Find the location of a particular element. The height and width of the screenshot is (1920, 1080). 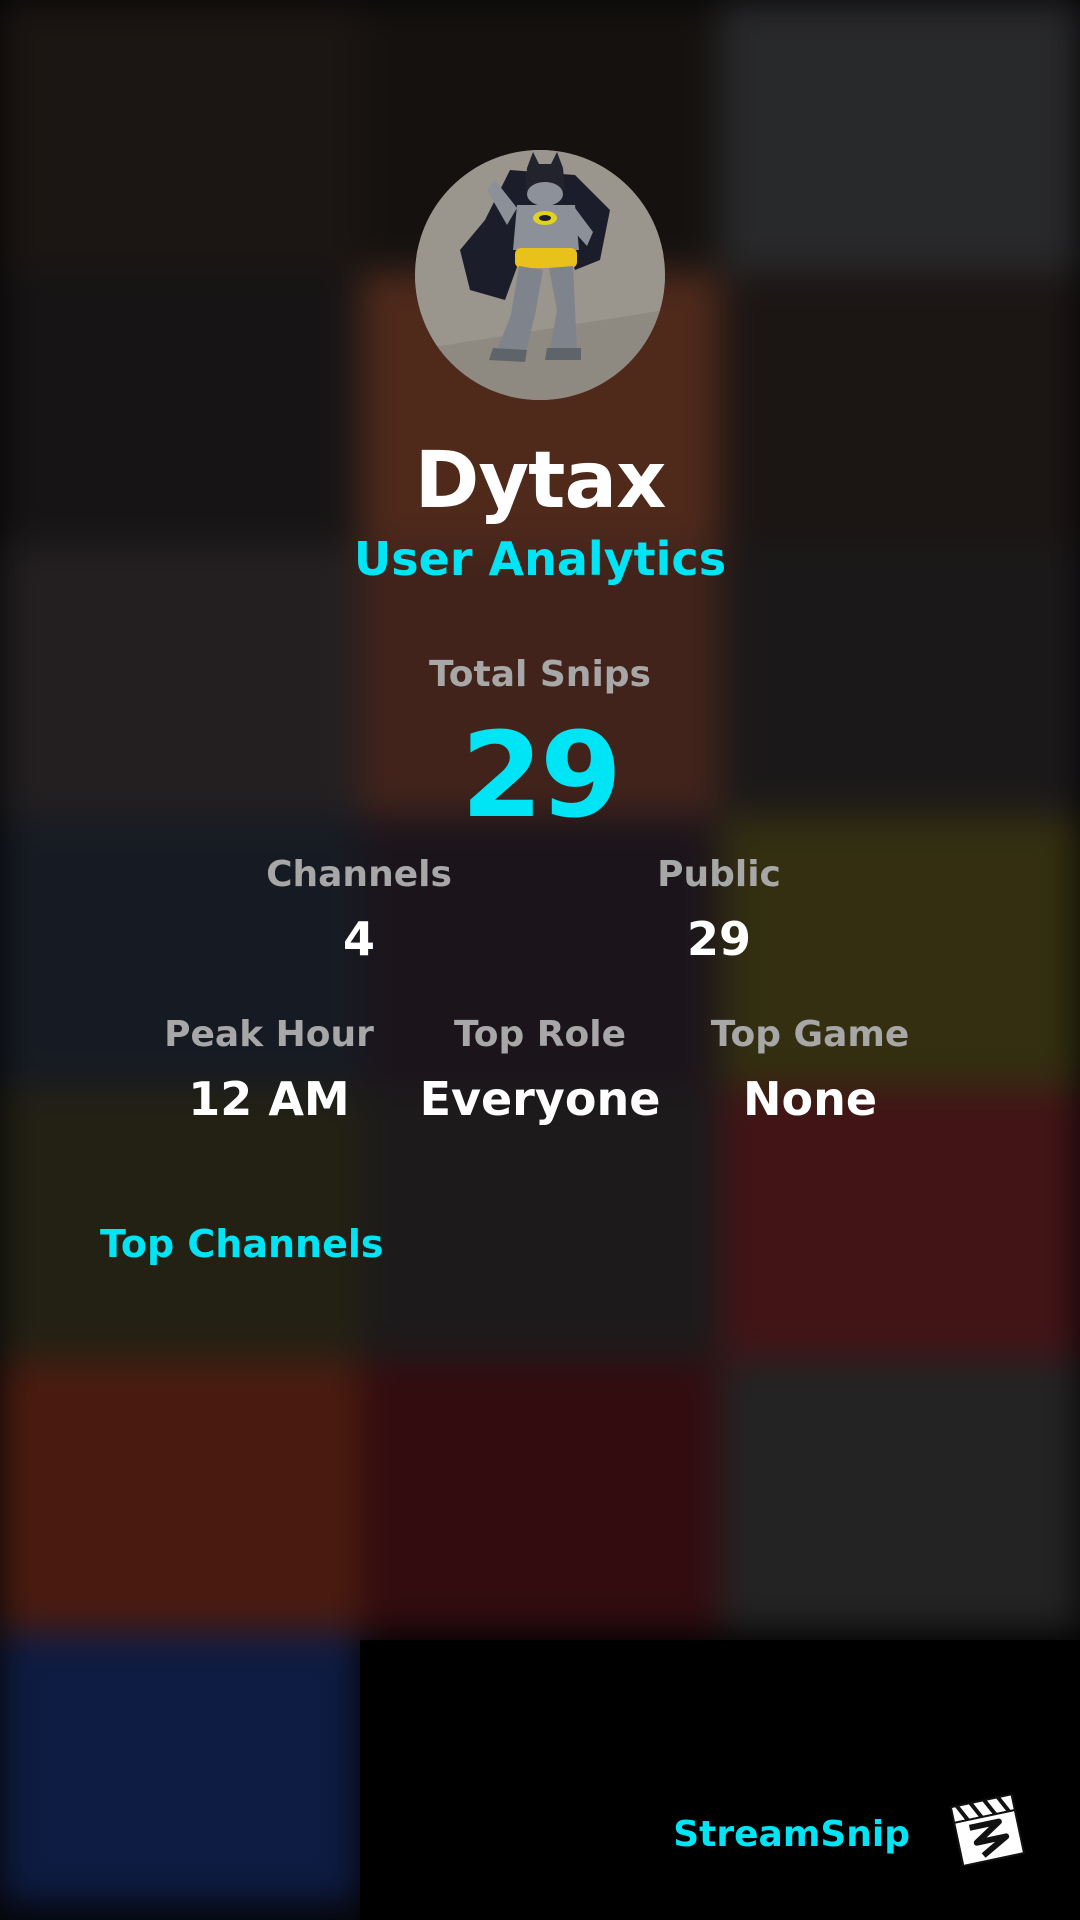

total-snips-label: Total Snips is located at coordinates (540, 674).